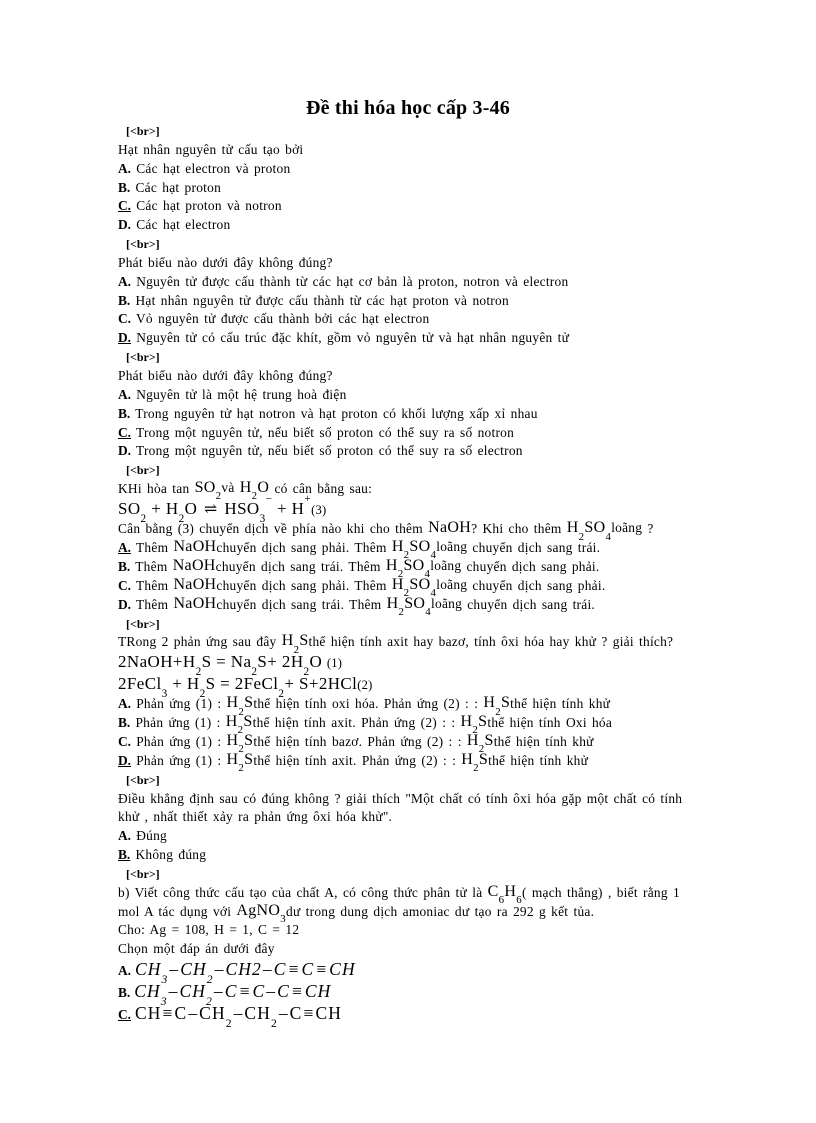 The image size is (816, 1123). Describe the element at coordinates (213, 168) in the screenshot. I see `option-text: Các hạt electron và proton` at that location.